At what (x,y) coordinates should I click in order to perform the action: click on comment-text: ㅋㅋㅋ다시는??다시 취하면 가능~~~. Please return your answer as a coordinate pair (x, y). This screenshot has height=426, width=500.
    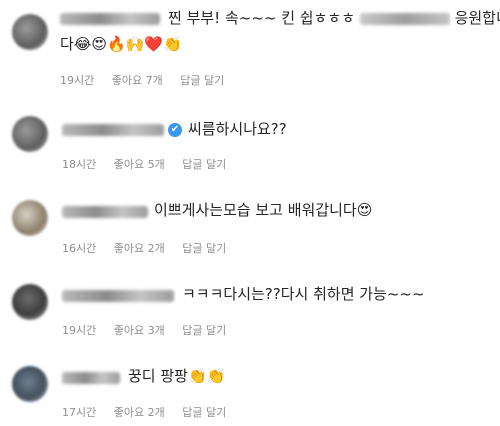
    Looking at the image, I should click on (303, 294).